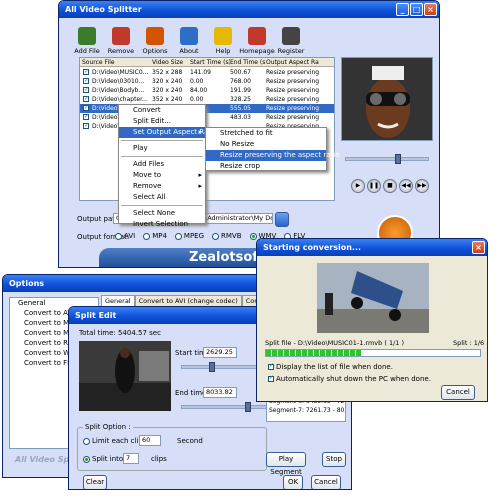 The image size is (500, 500). Describe the element at coordinates (329, 366) in the screenshot. I see `display-list-option: Display the list of file when done.` at that location.